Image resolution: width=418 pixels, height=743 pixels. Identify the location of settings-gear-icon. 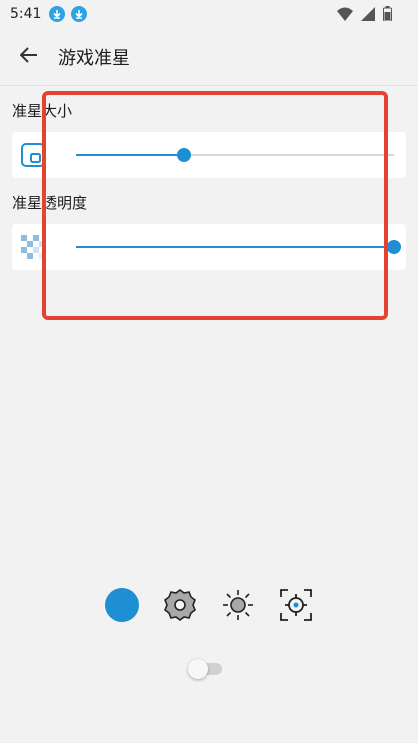
(180, 607).